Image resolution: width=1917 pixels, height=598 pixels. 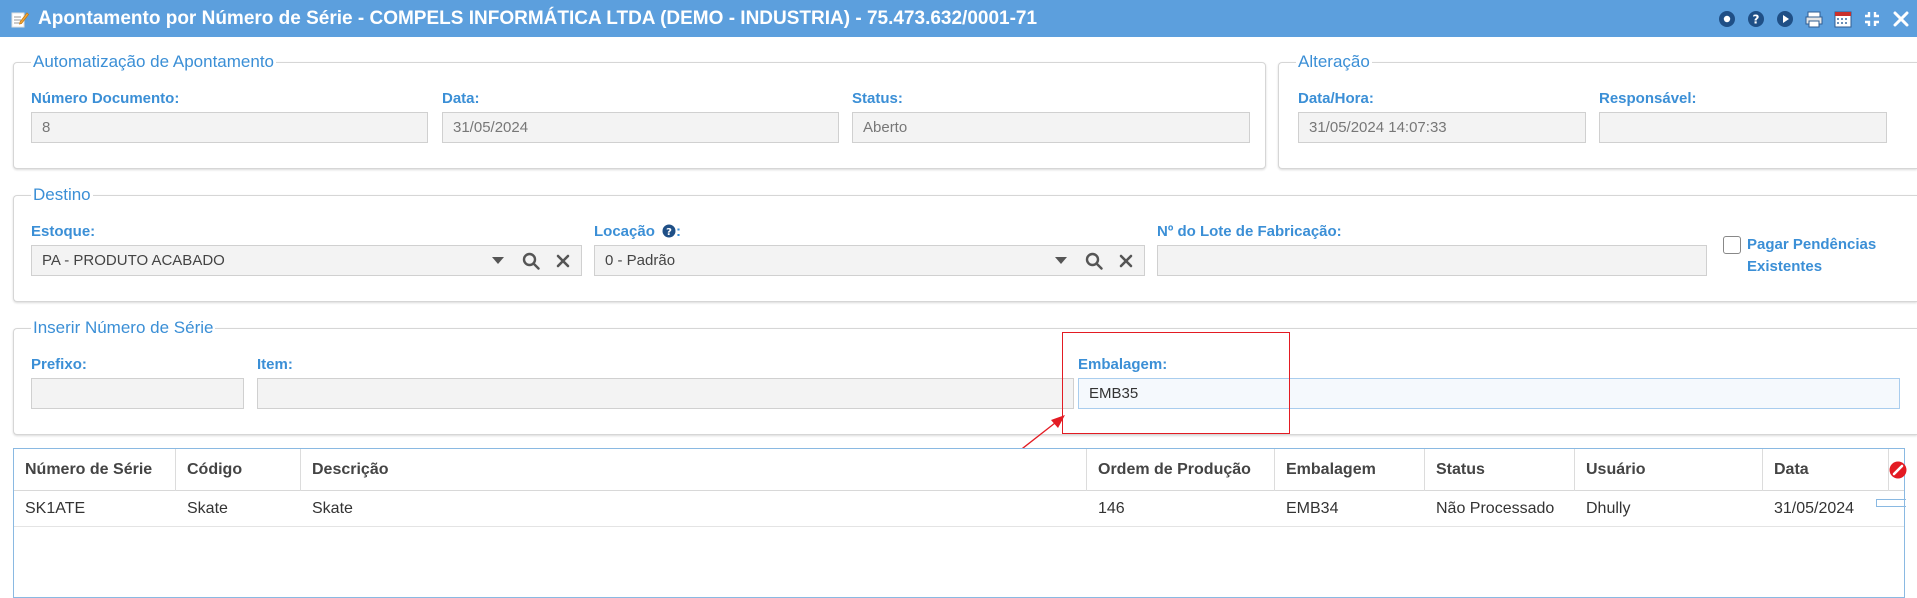 I want to click on table-cell: Dhully, so click(x=1608, y=508).